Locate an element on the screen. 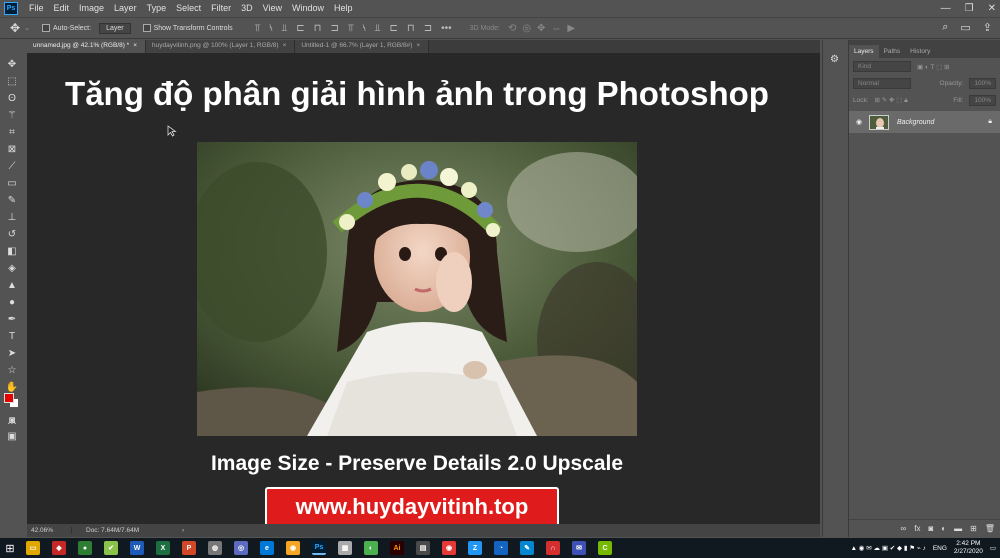 The image size is (1000, 558). distribute-bottom-icon: ⫫ is located at coordinates (378, 28).